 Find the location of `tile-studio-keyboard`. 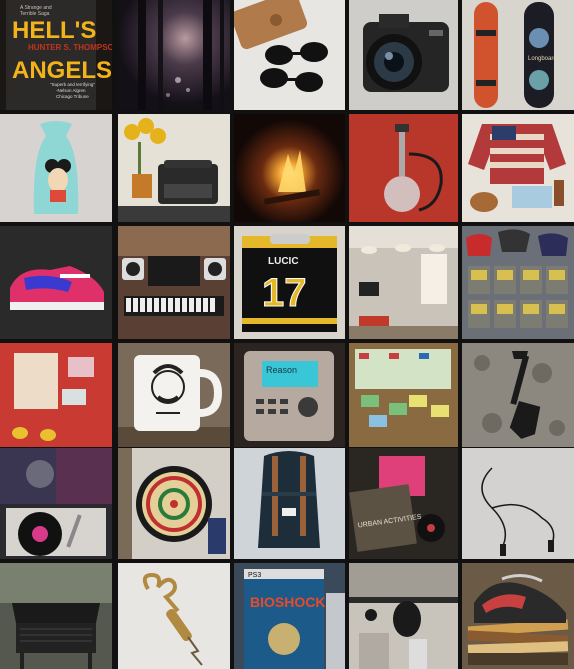

tile-studio-keyboard is located at coordinates (174, 282).